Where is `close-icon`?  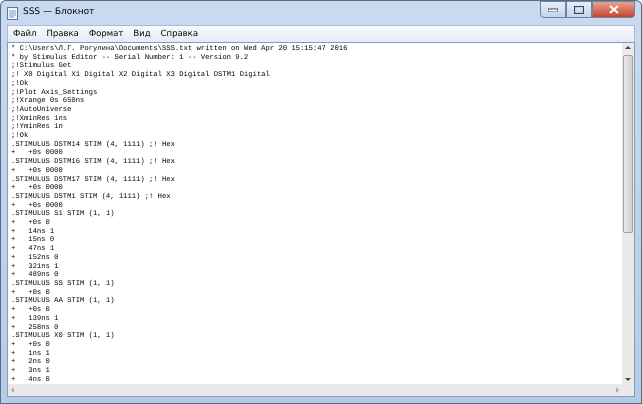
close-icon is located at coordinates (613, 9).